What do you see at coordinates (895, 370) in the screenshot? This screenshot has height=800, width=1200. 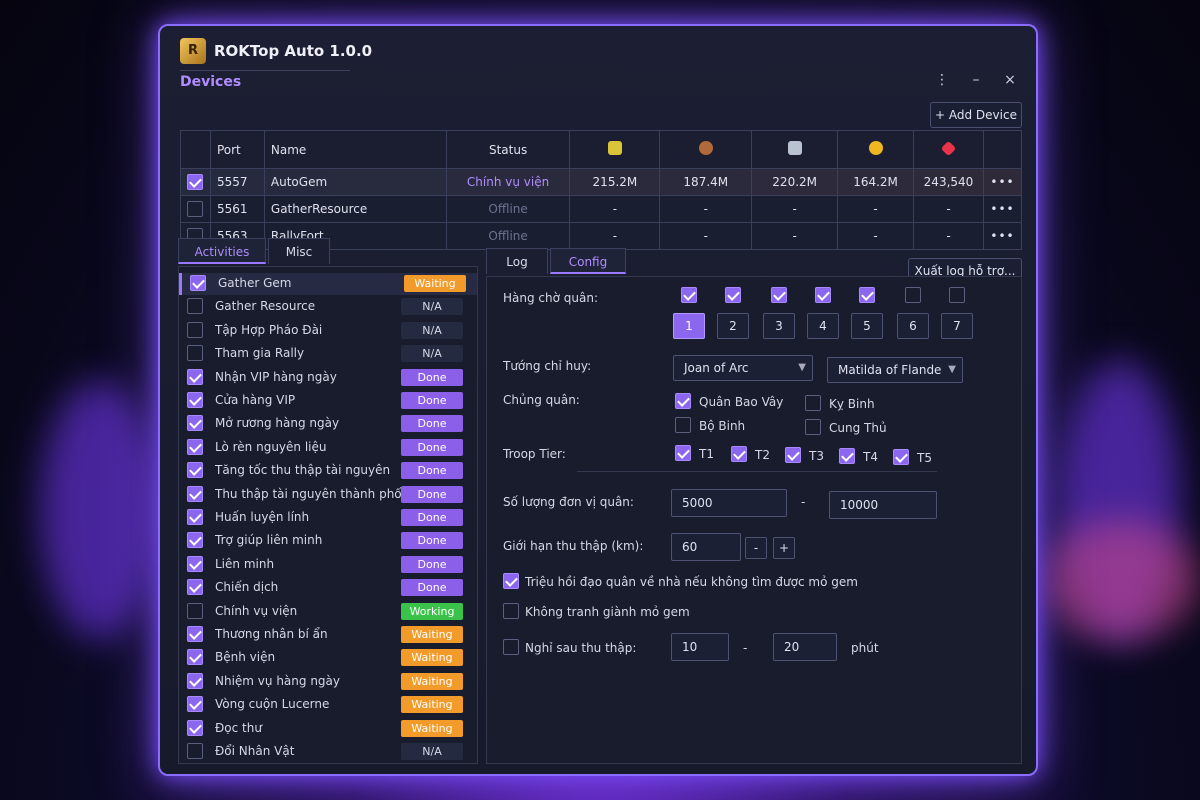 I see `commander-secondary-select: Matilda of Flande ▼` at bounding box center [895, 370].